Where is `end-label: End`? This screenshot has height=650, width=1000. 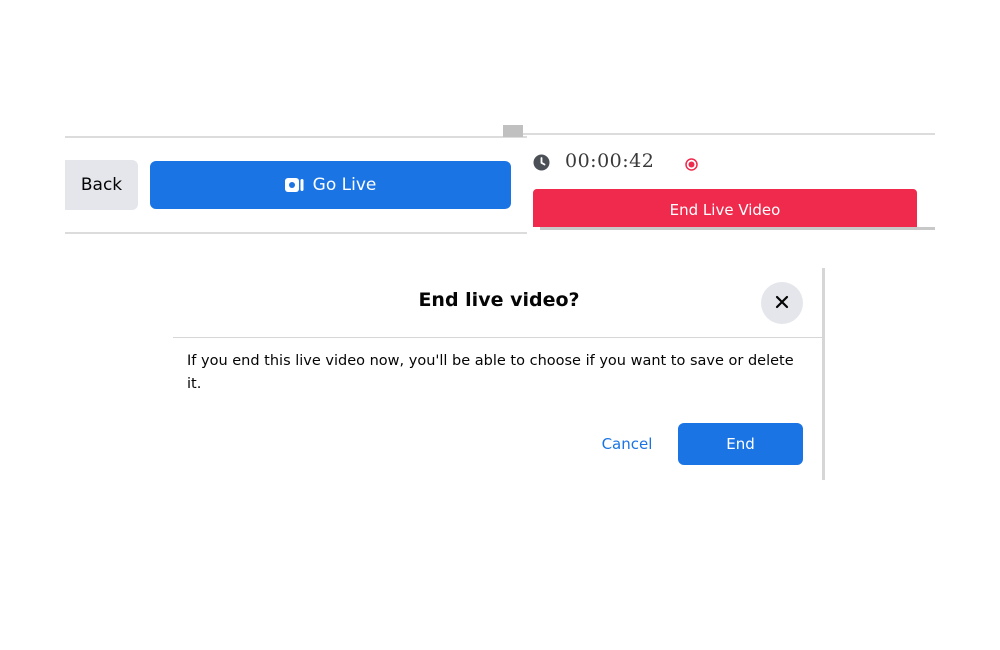
end-label: End is located at coordinates (740, 444).